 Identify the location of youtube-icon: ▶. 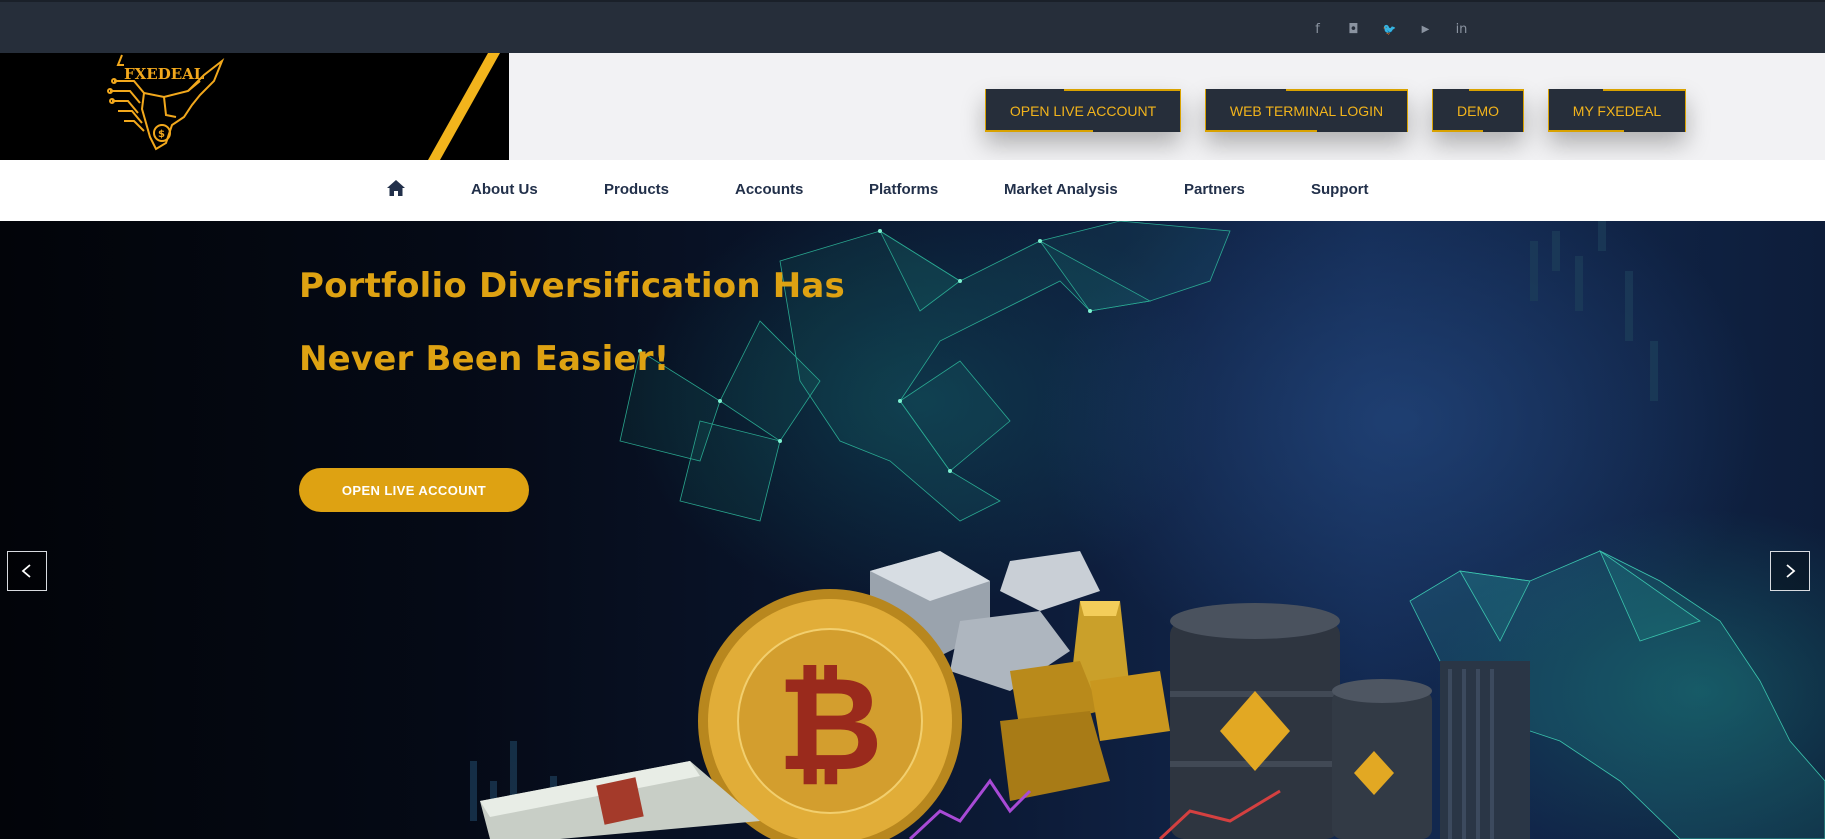
(1425, 29).